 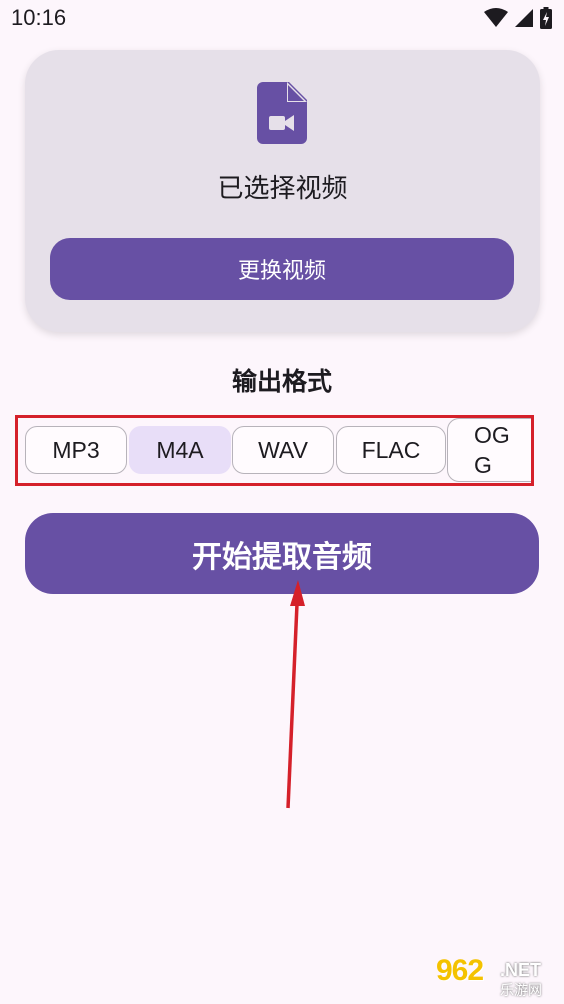 I want to click on format-option-wav: WAV, so click(x=283, y=450).